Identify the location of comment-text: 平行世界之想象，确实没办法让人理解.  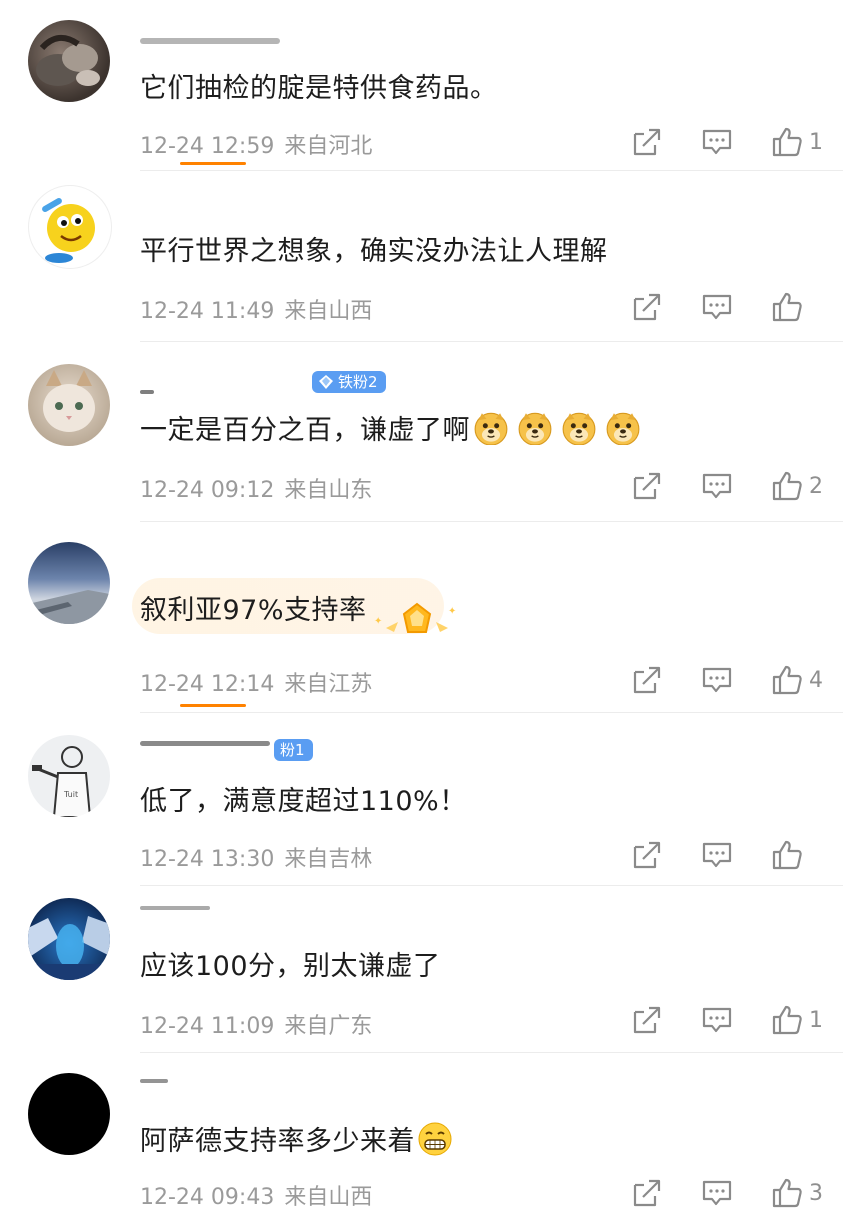
(374, 248).